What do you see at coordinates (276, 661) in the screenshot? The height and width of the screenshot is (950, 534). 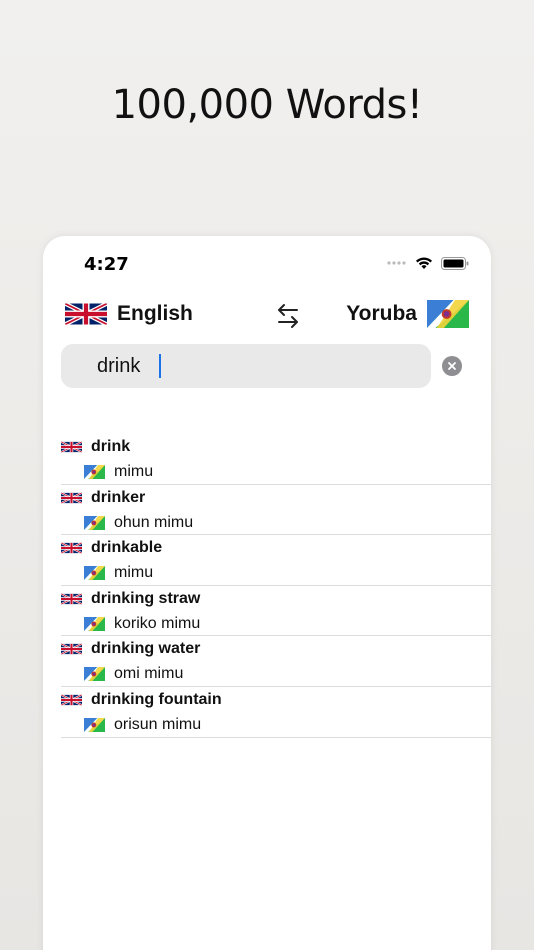 I see `result-row: drinking water omi mimu` at bounding box center [276, 661].